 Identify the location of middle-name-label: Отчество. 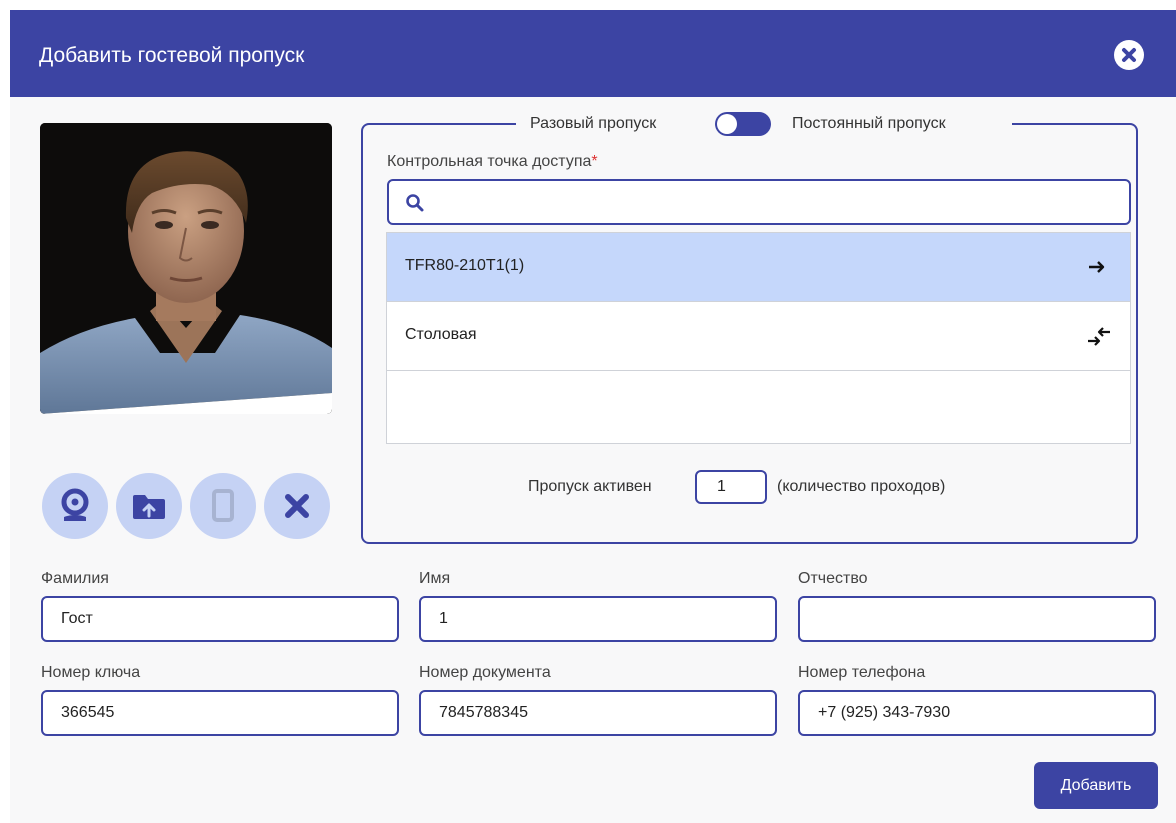
(833, 578).